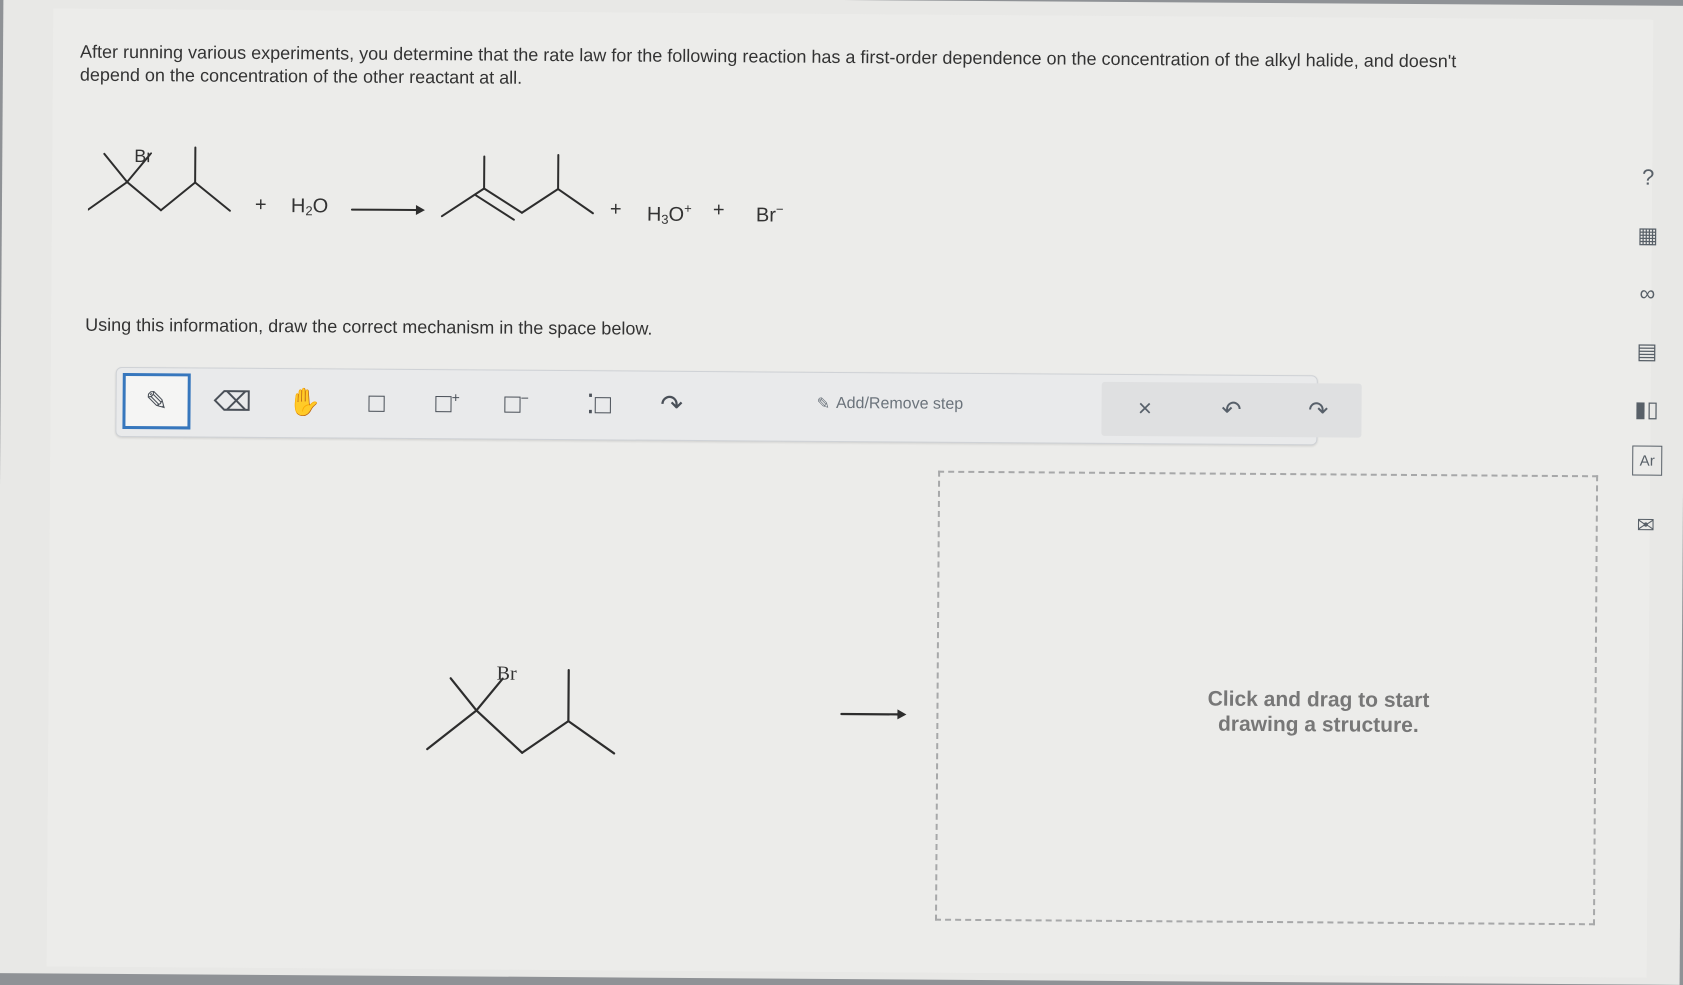  I want to click on water-formula: H2O, so click(309, 206).